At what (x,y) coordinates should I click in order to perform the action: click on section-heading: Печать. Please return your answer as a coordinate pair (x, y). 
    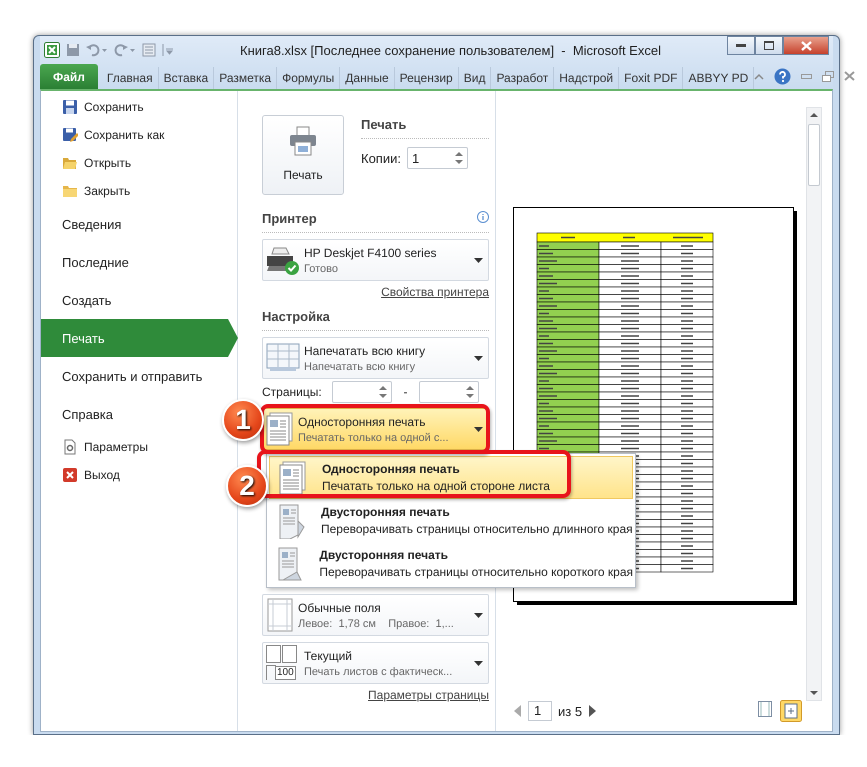
    Looking at the image, I should click on (425, 128).